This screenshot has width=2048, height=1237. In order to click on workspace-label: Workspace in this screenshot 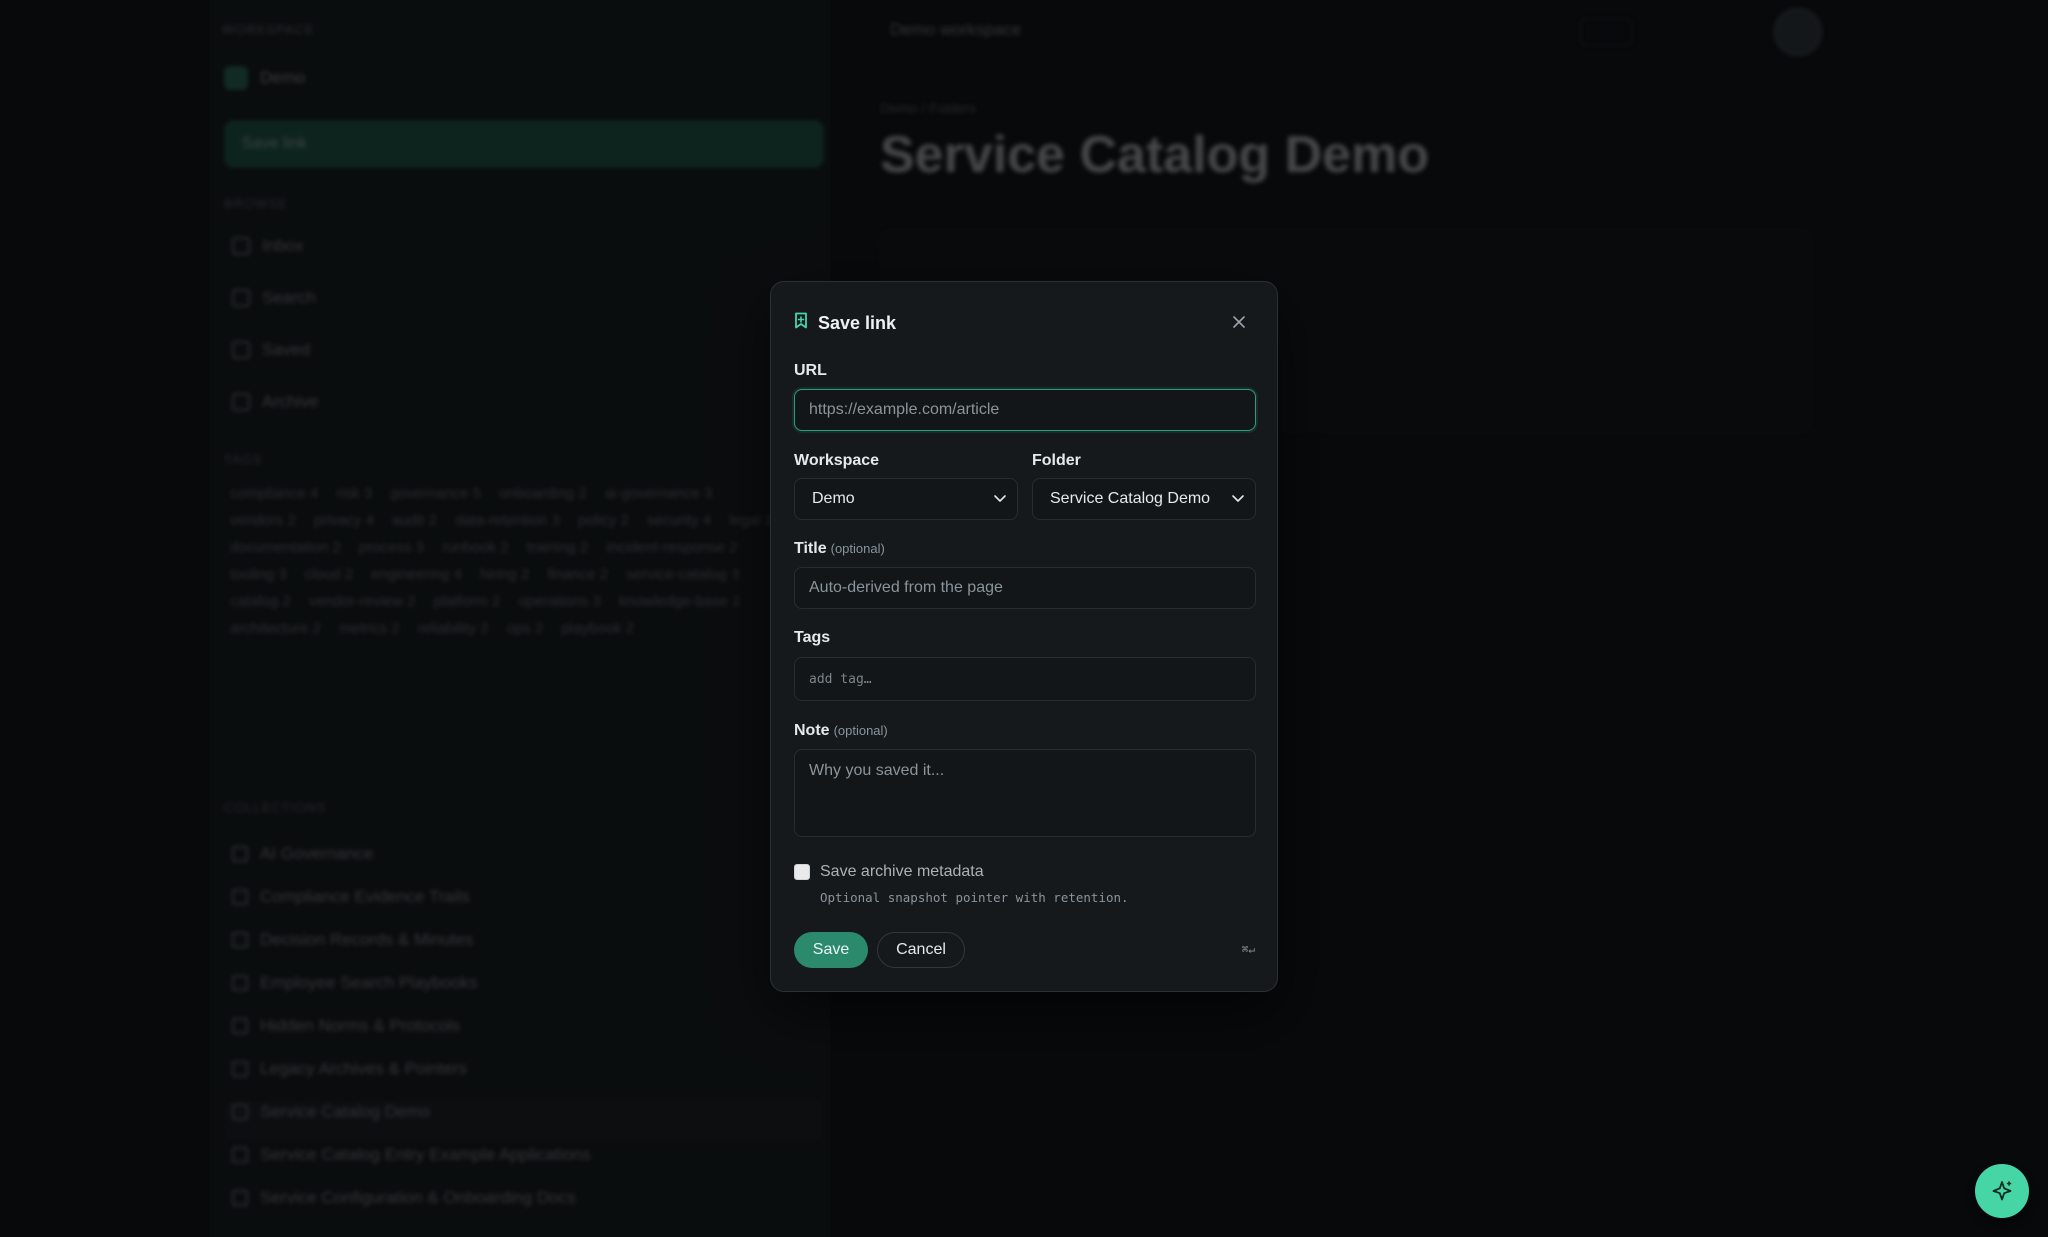, I will do `click(836, 461)`.